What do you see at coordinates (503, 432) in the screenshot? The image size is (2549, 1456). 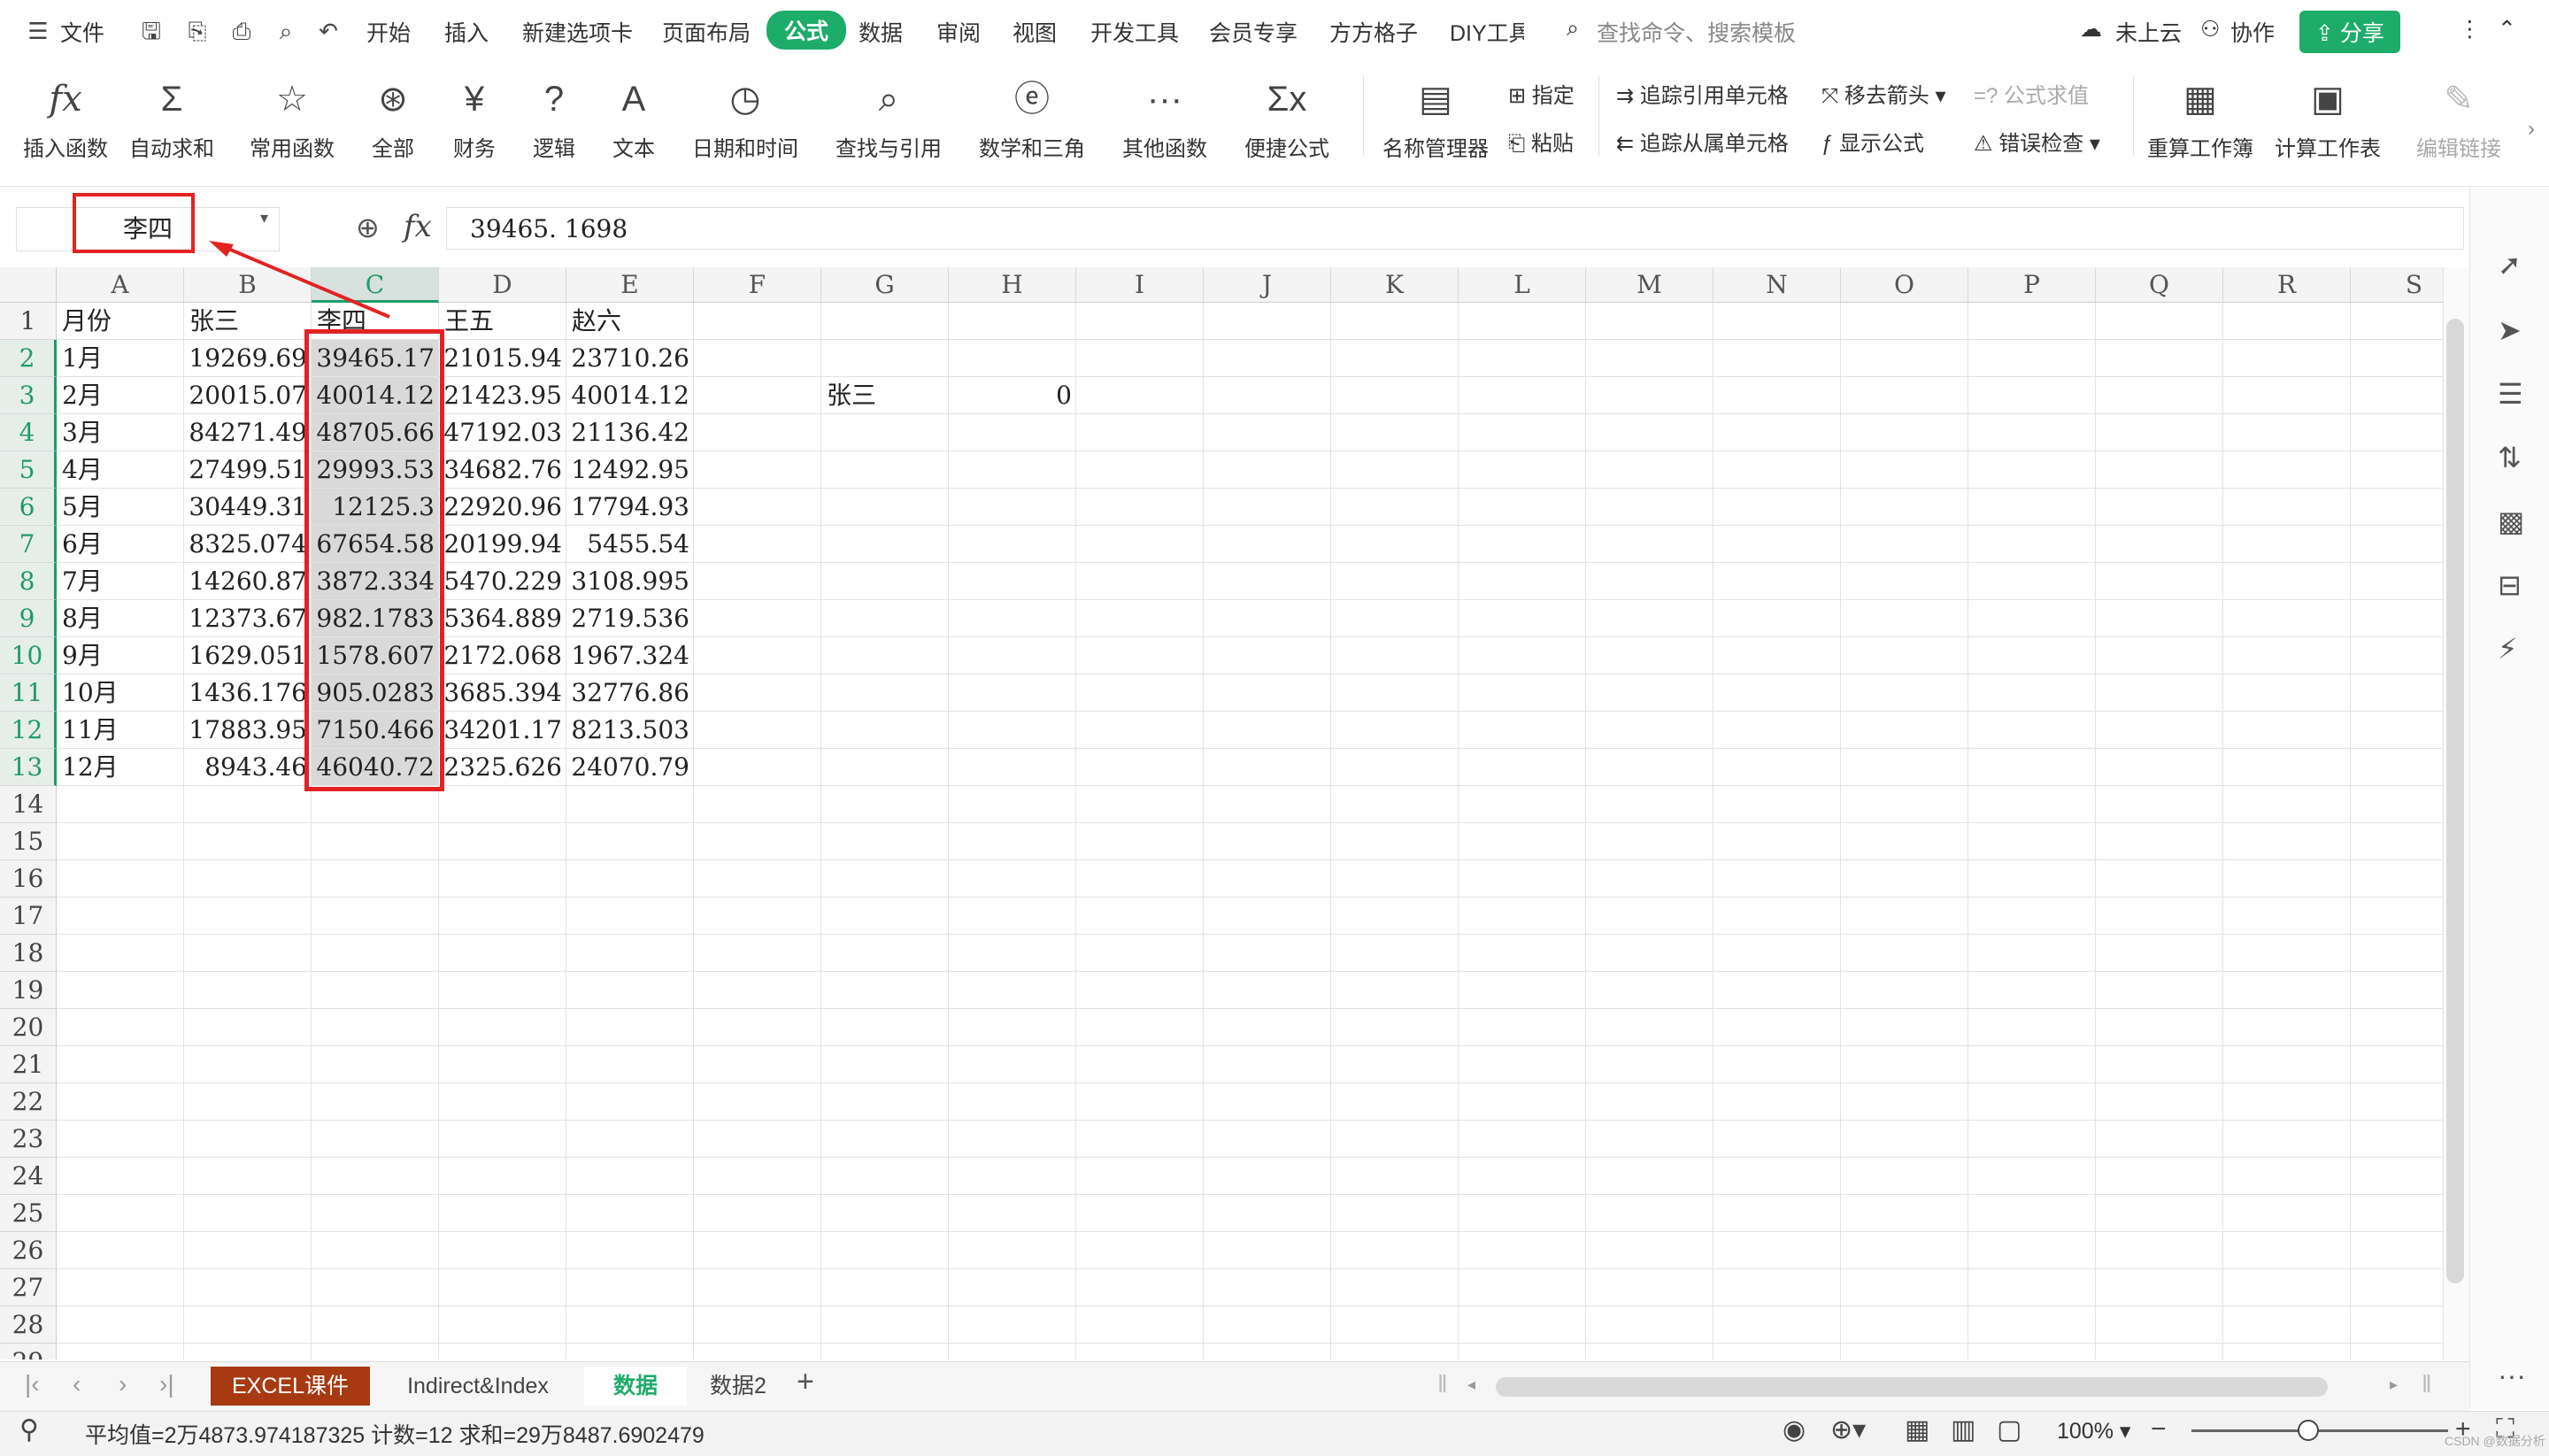 I see `cell-d4: 47192.03` at bounding box center [503, 432].